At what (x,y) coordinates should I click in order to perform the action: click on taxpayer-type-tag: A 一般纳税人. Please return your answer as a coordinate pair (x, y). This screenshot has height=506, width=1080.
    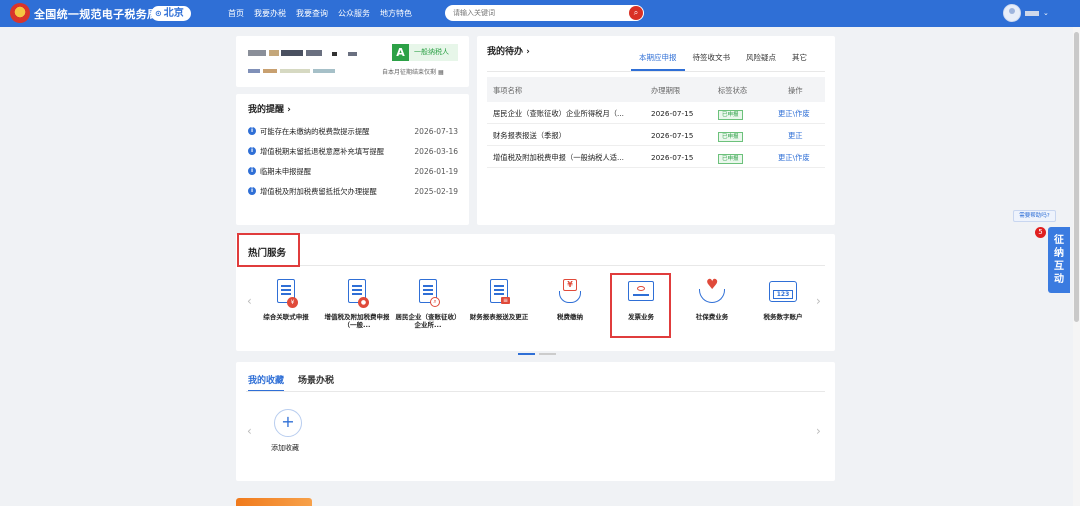
    Looking at the image, I should click on (425, 52).